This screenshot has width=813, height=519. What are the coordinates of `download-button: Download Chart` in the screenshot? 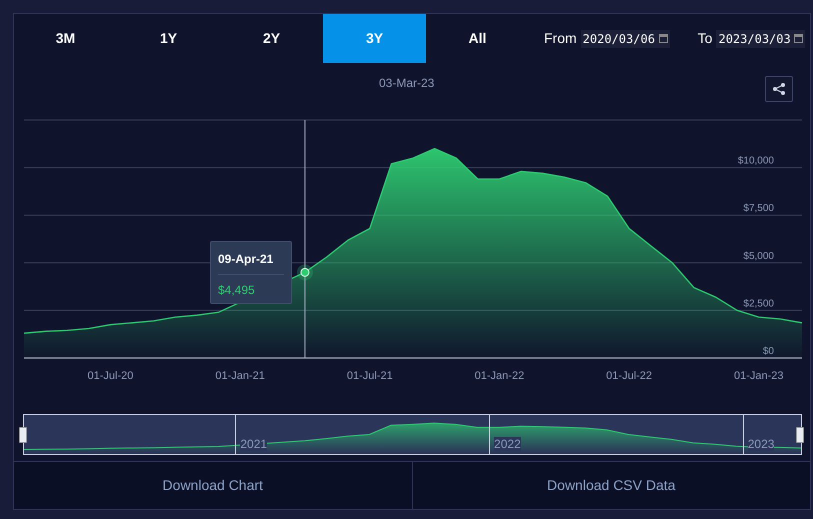 It's located at (213, 485).